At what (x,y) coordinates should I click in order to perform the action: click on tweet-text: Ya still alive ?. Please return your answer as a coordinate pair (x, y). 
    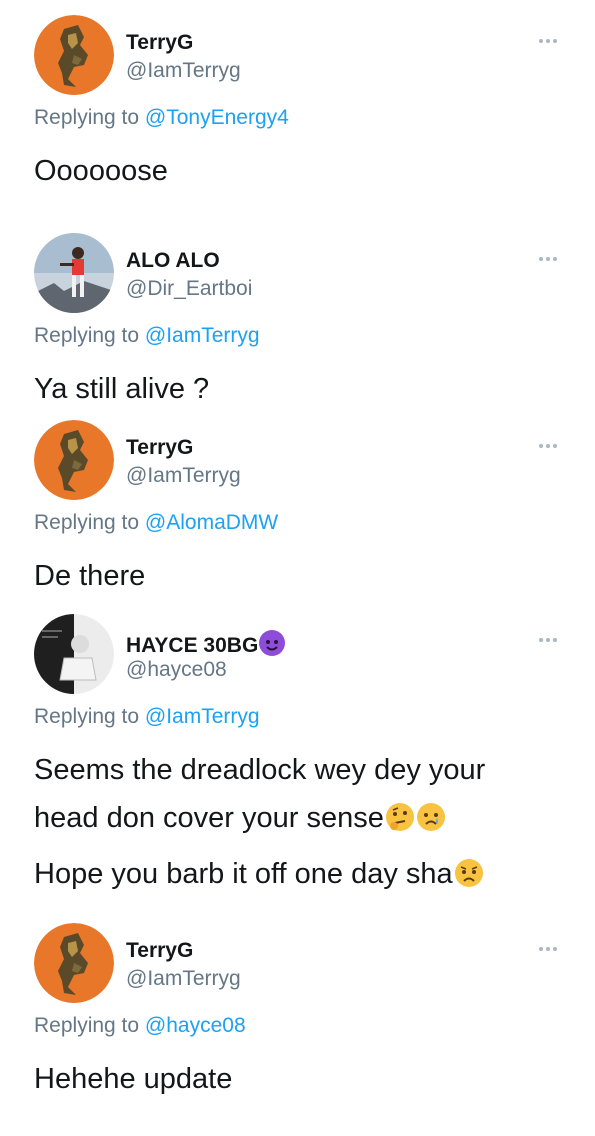
    Looking at the image, I should click on (299, 389).